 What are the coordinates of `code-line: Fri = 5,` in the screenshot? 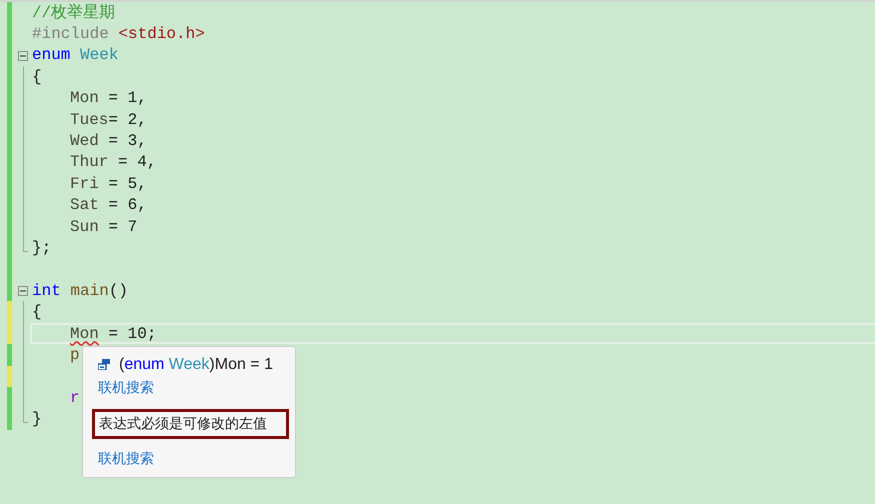 It's located at (108, 183).